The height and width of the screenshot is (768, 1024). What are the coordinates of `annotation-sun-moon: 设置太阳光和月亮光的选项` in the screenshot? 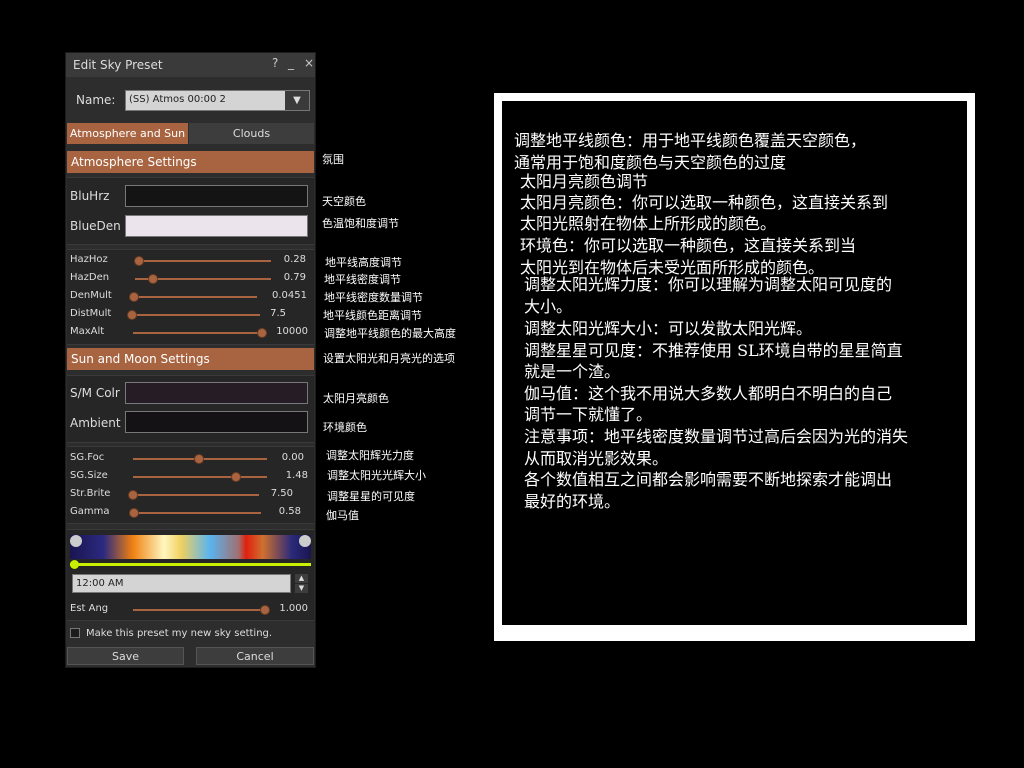 It's located at (389, 358).